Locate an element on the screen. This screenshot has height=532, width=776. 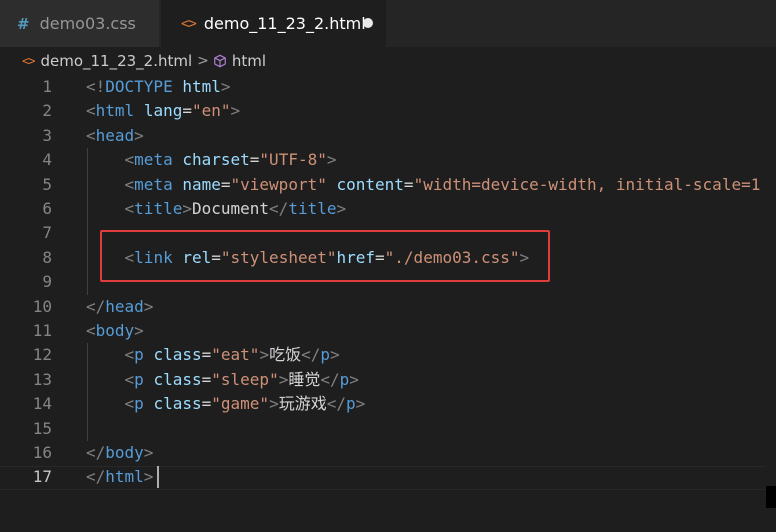
tab-label: demo_11_23_2.html is located at coordinates (284, 23).